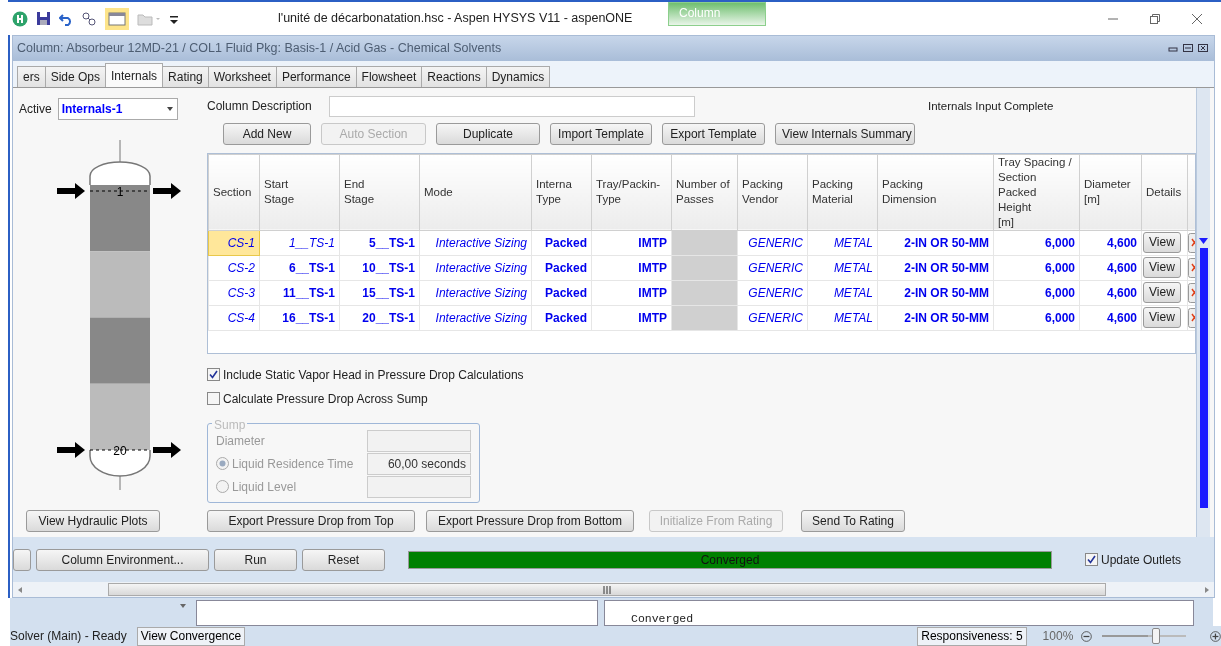  What do you see at coordinates (845, 133) in the screenshot?
I see `toolbar-button: View Internals Summary` at bounding box center [845, 133].